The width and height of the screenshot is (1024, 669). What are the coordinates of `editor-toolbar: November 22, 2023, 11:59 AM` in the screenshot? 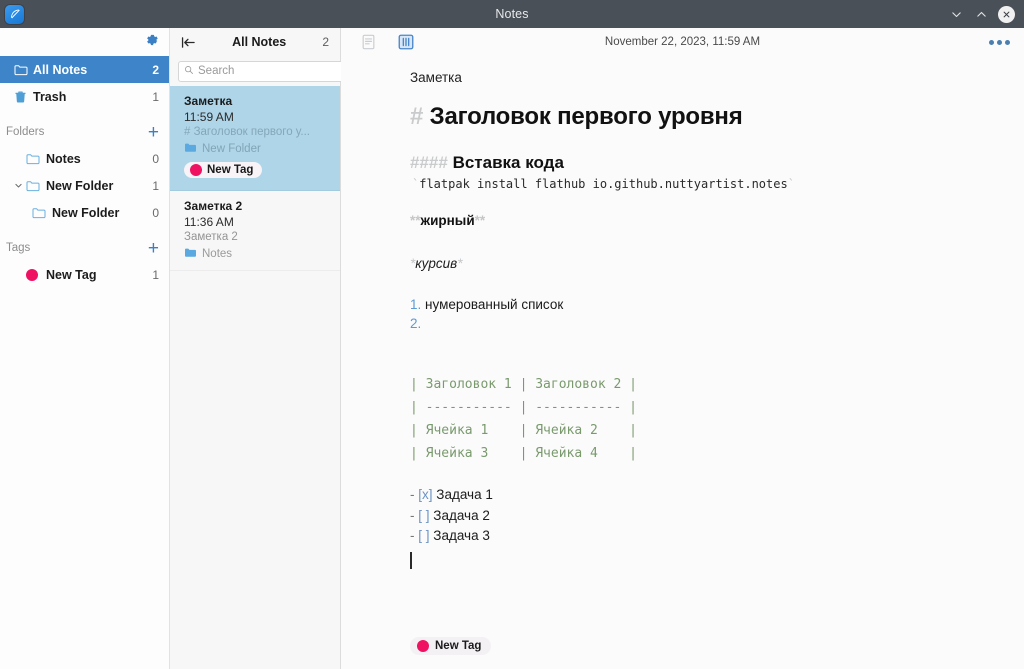 It's located at (682, 42).